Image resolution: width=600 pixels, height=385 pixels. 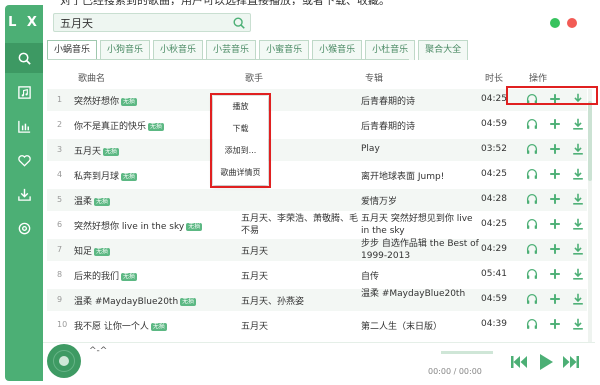 I want to click on search-input, so click(x=140, y=23).